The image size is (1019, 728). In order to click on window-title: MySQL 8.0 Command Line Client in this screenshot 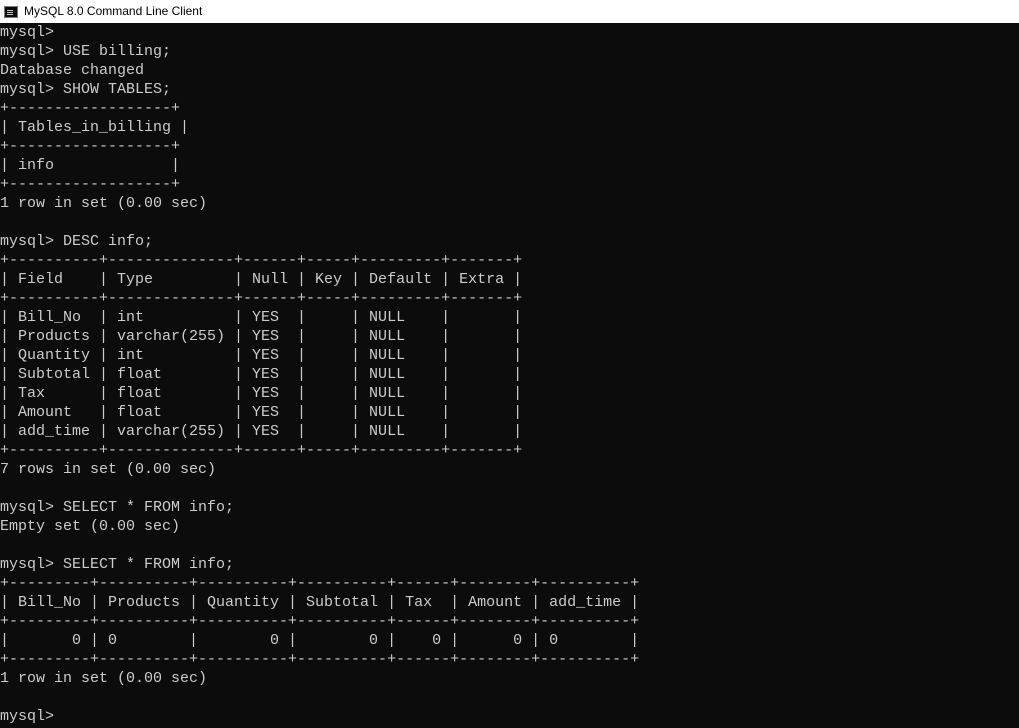, I will do `click(113, 11)`.